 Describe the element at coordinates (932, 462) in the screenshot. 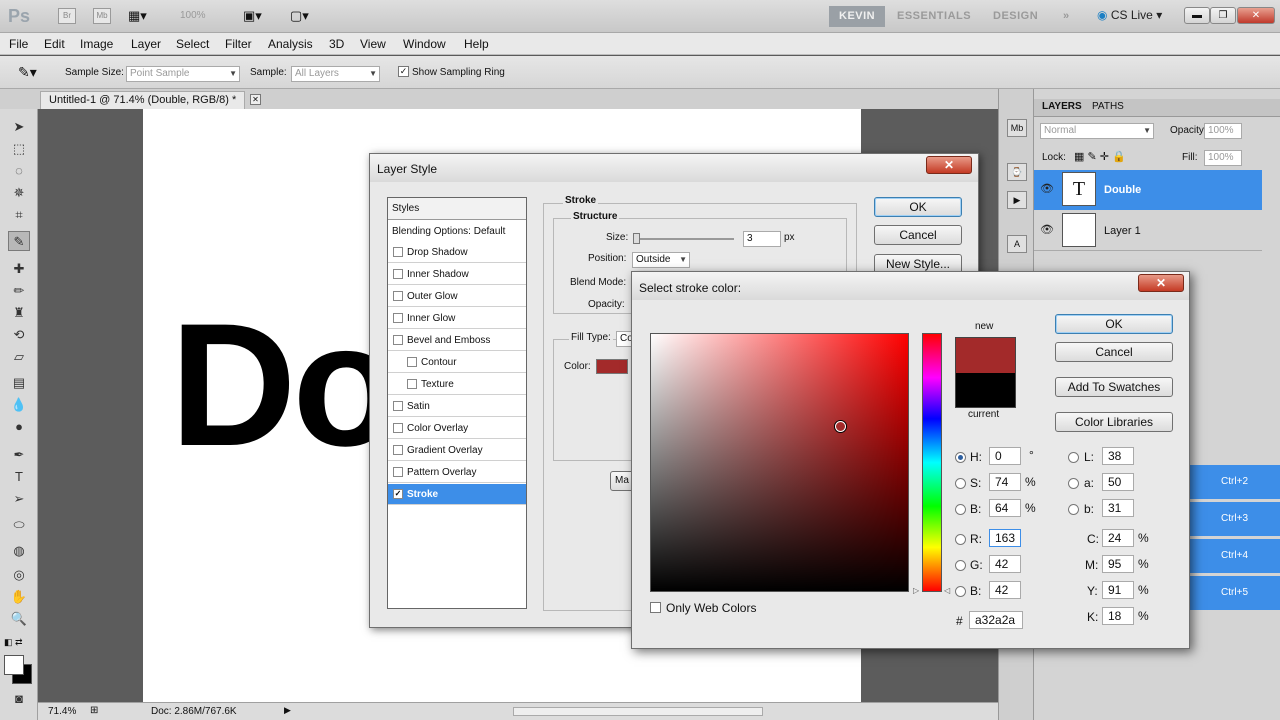

I see `hue-slider` at that location.